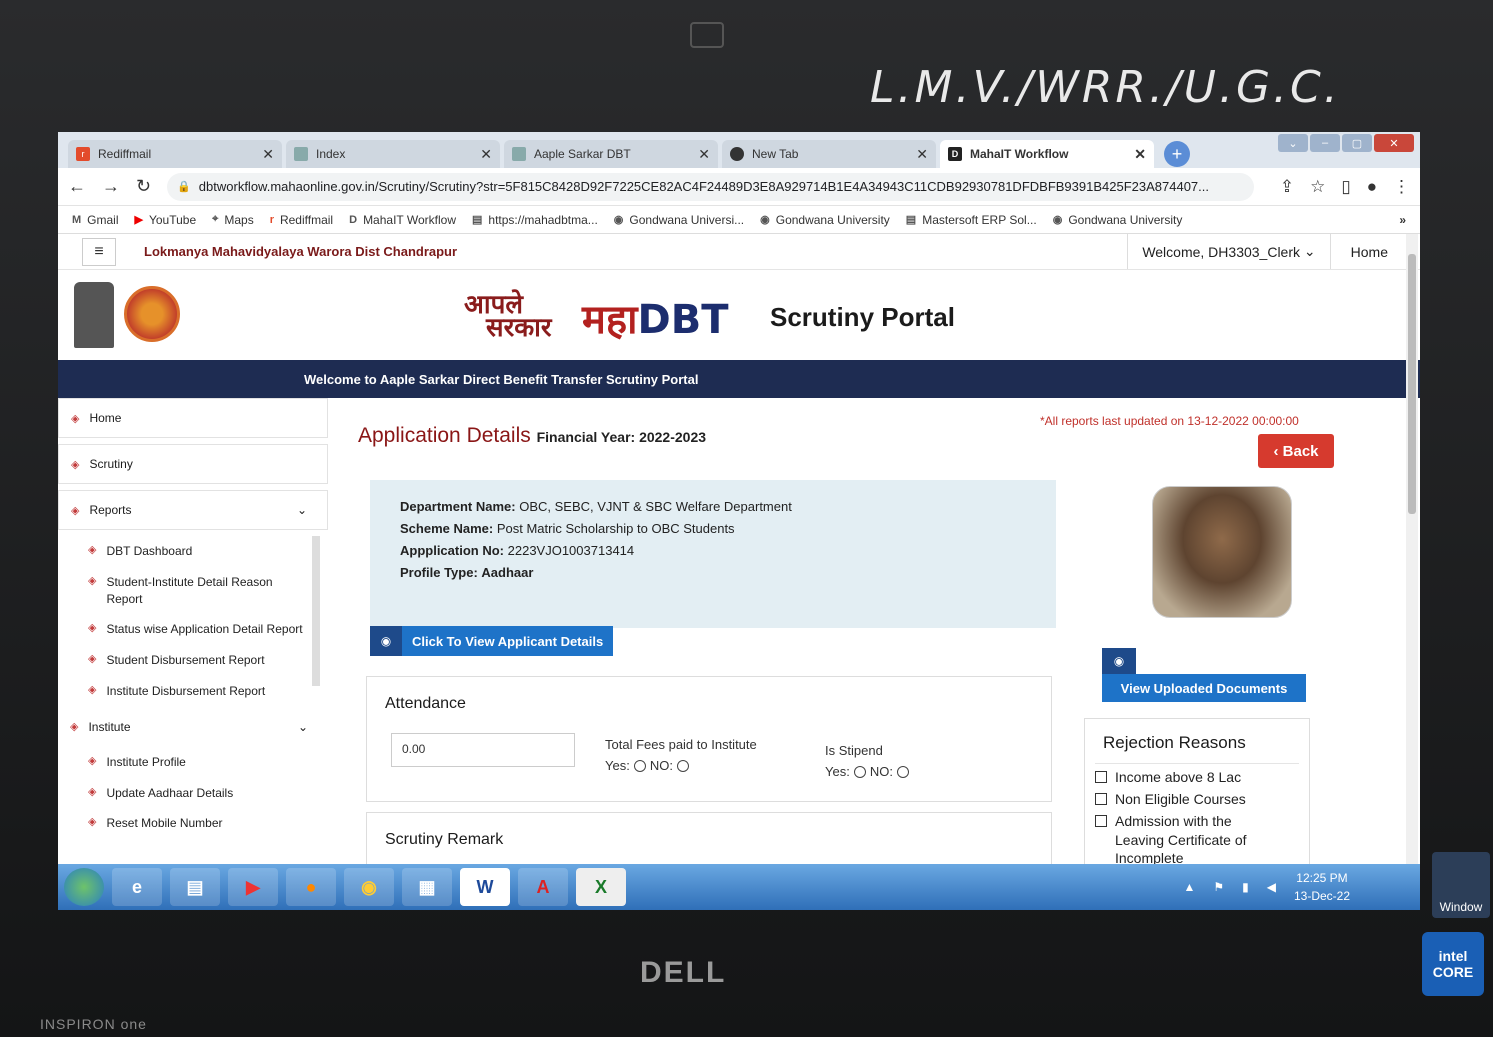  Describe the element at coordinates (492, 641) in the screenshot. I see `view-applicant-button: ◉ Click To View Applicant Details` at that location.